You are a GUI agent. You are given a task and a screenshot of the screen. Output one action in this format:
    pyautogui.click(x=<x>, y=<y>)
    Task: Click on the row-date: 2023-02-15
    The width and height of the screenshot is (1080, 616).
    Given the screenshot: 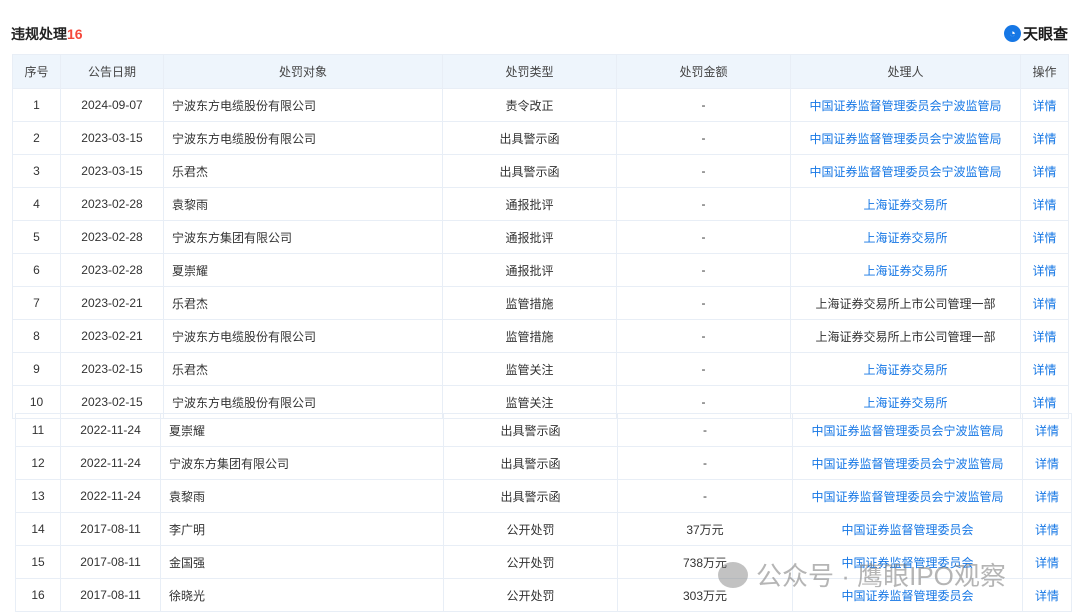 What is the action you would take?
    pyautogui.click(x=112, y=369)
    